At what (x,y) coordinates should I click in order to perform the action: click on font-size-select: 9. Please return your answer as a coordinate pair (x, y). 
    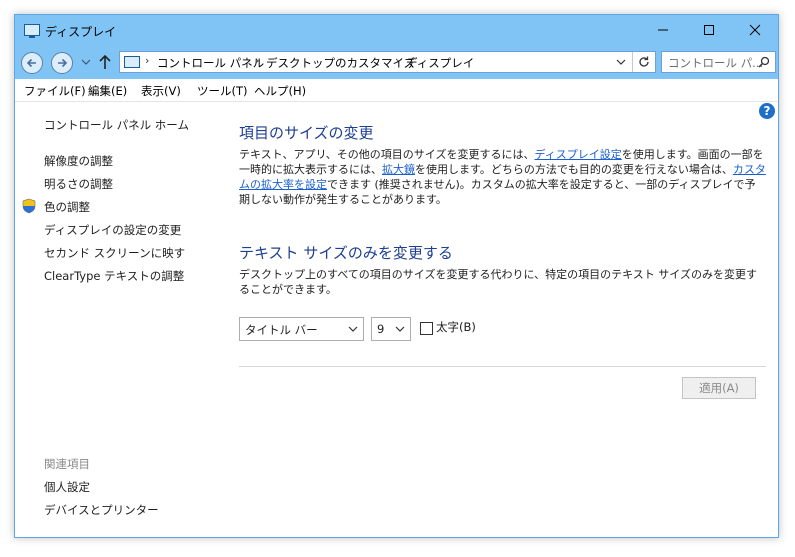
    Looking at the image, I should click on (391, 329).